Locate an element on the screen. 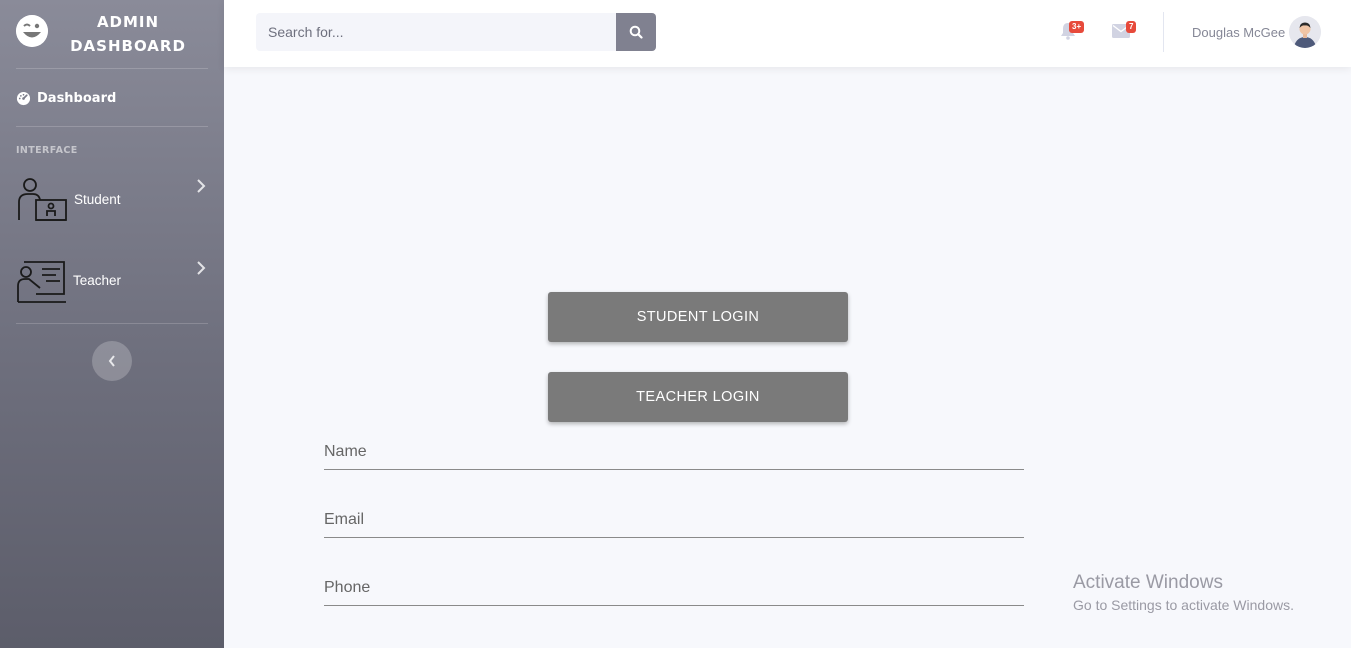 Image resolution: width=1351 pixels, height=648 pixels. messages-button: 7 is located at coordinates (1124, 32).